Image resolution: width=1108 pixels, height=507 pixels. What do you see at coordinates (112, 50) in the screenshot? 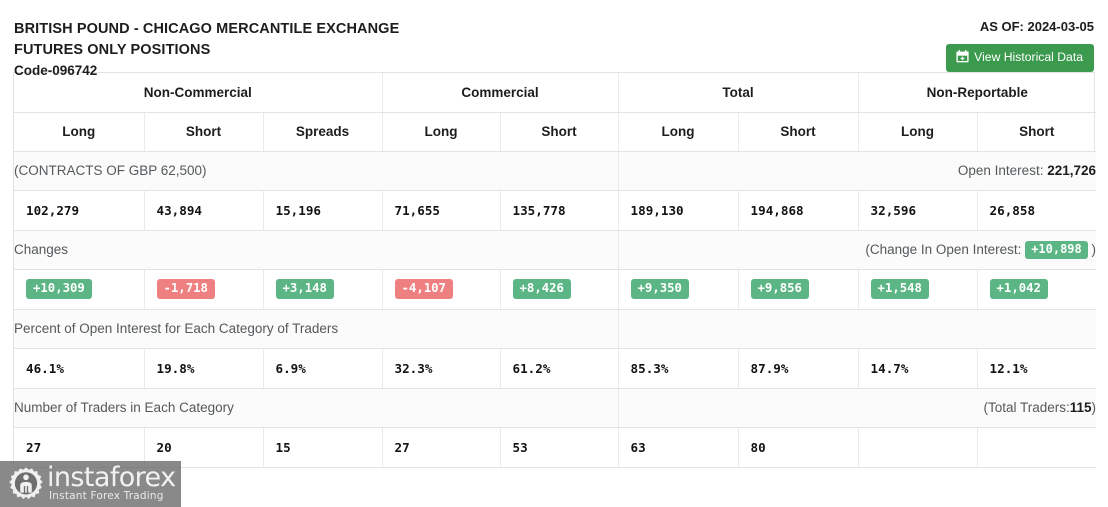
I see `page-title-line-2: FUTURES ONLY POSITIONS` at bounding box center [112, 50].